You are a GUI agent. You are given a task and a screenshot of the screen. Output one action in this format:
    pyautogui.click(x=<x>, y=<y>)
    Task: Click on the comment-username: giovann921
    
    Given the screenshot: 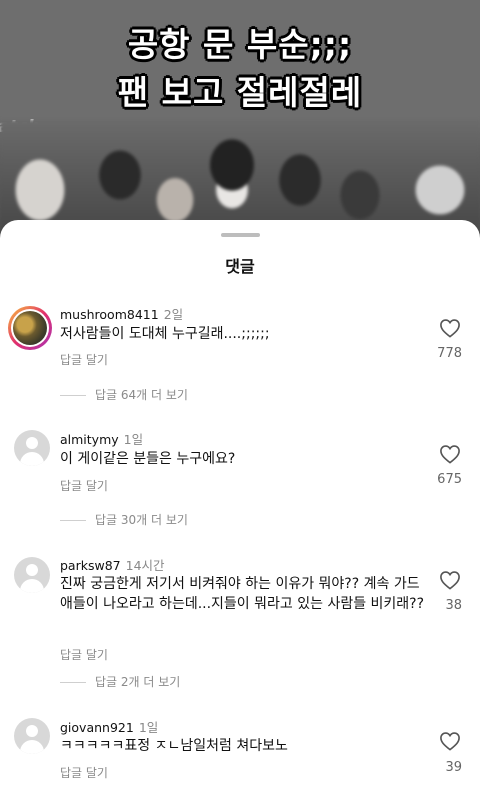 What is the action you would take?
    pyautogui.click(x=97, y=727)
    